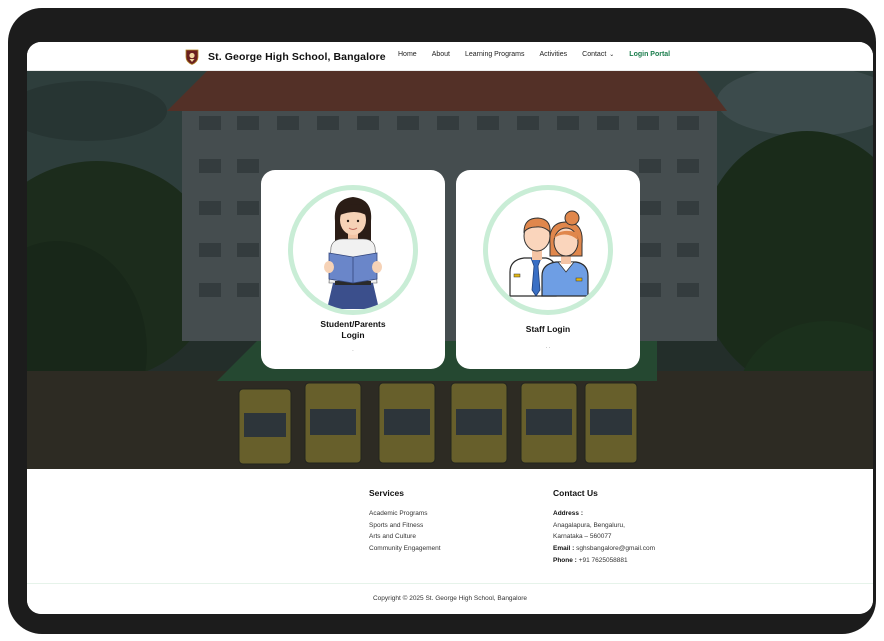  I want to click on nav-home: Home, so click(407, 54).